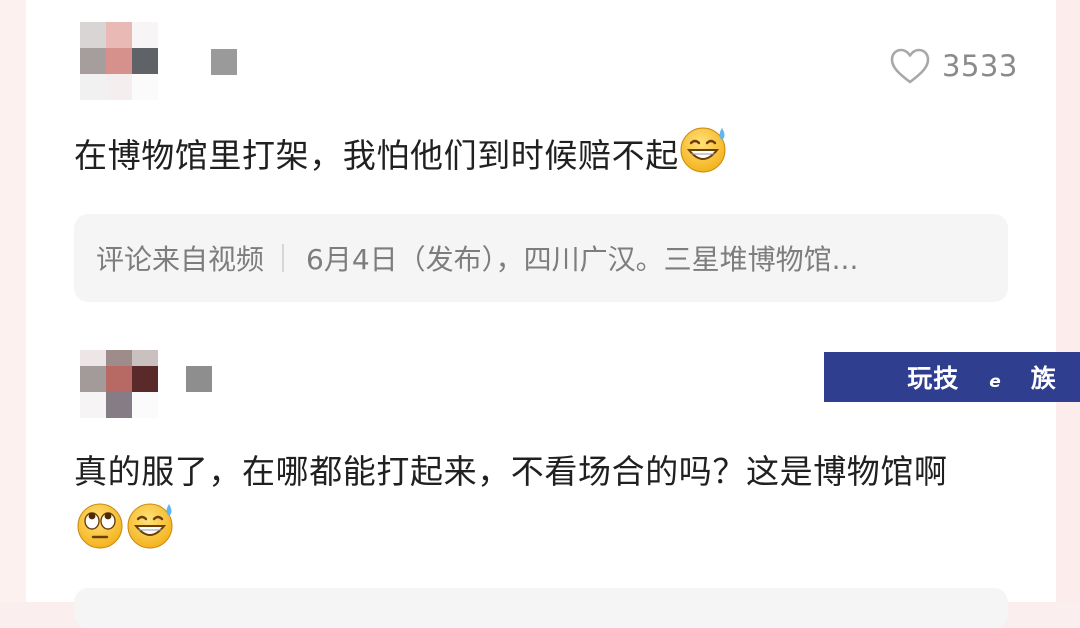 The width and height of the screenshot is (1080, 628). I want to click on comment-text-content: 在博物馆里打架，我怕他们到时候赔不起, so click(376, 155).